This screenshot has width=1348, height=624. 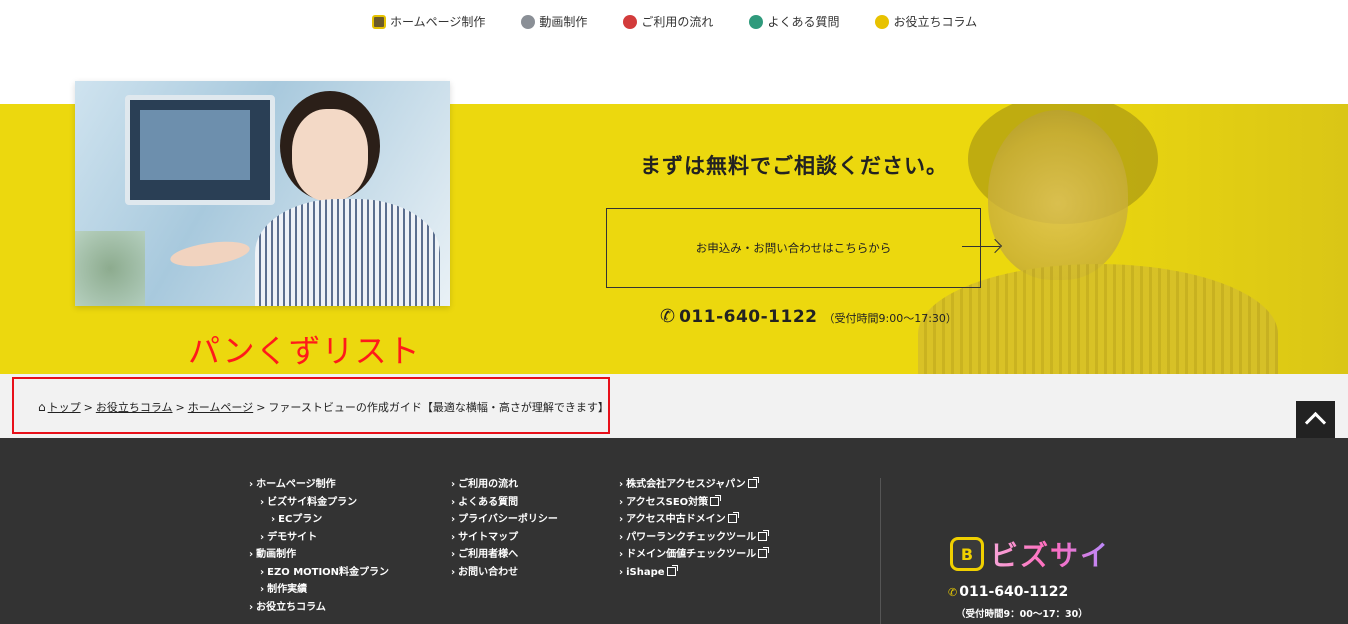 What do you see at coordinates (304, 351) in the screenshot?
I see `annotation-label: パンくずリスト` at bounding box center [304, 351].